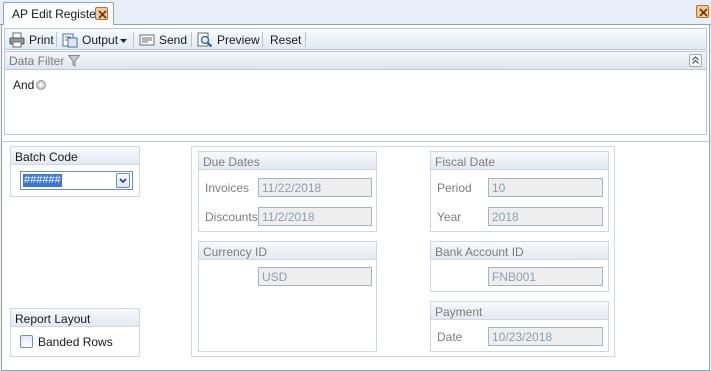 The height and width of the screenshot is (371, 711). Describe the element at coordinates (519, 161) in the screenshot. I see `fiscal-date-title: Fiscal Date` at that location.